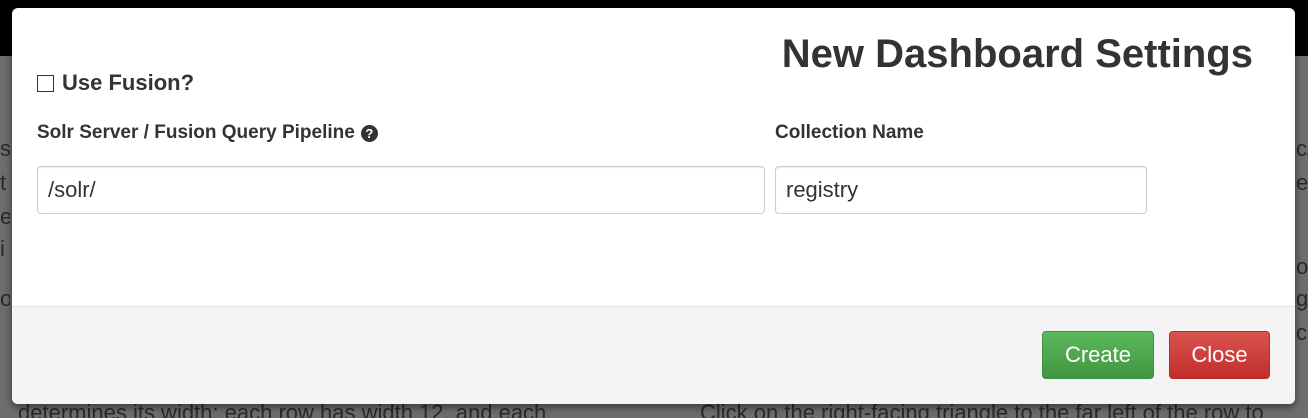 The height and width of the screenshot is (418, 1308). What do you see at coordinates (1098, 355) in the screenshot?
I see `create-button: Create` at bounding box center [1098, 355].